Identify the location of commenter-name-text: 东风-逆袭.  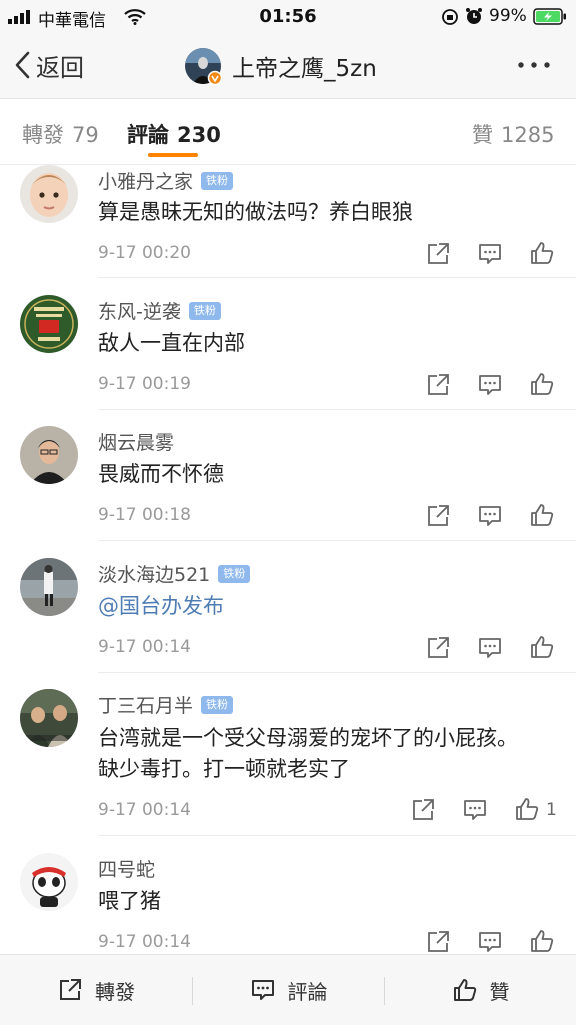
(139, 312).